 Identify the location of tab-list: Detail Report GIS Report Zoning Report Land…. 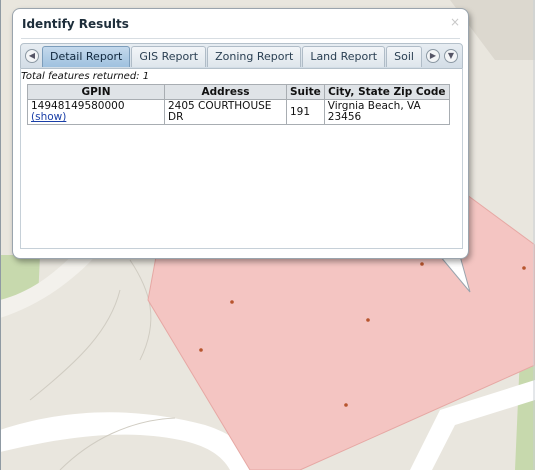
(240, 57).